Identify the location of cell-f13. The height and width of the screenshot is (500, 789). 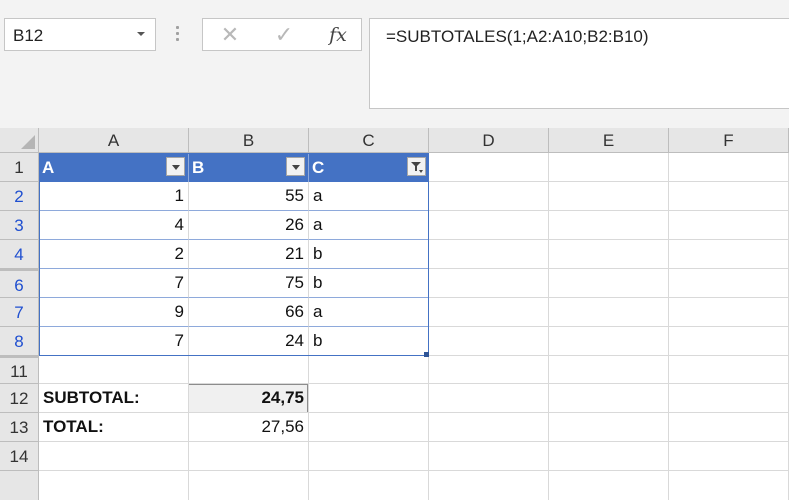
(729, 427).